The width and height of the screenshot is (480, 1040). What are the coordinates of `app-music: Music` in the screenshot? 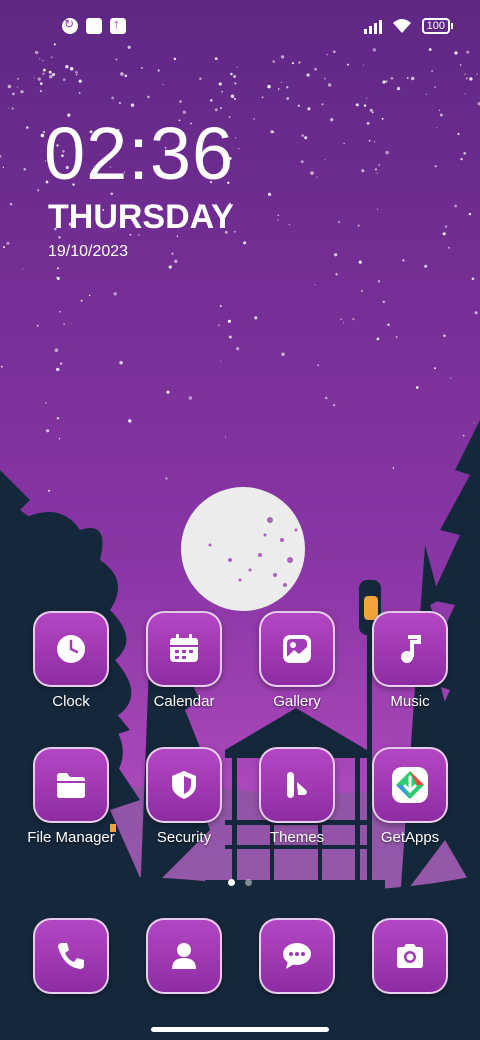 It's located at (410, 661).